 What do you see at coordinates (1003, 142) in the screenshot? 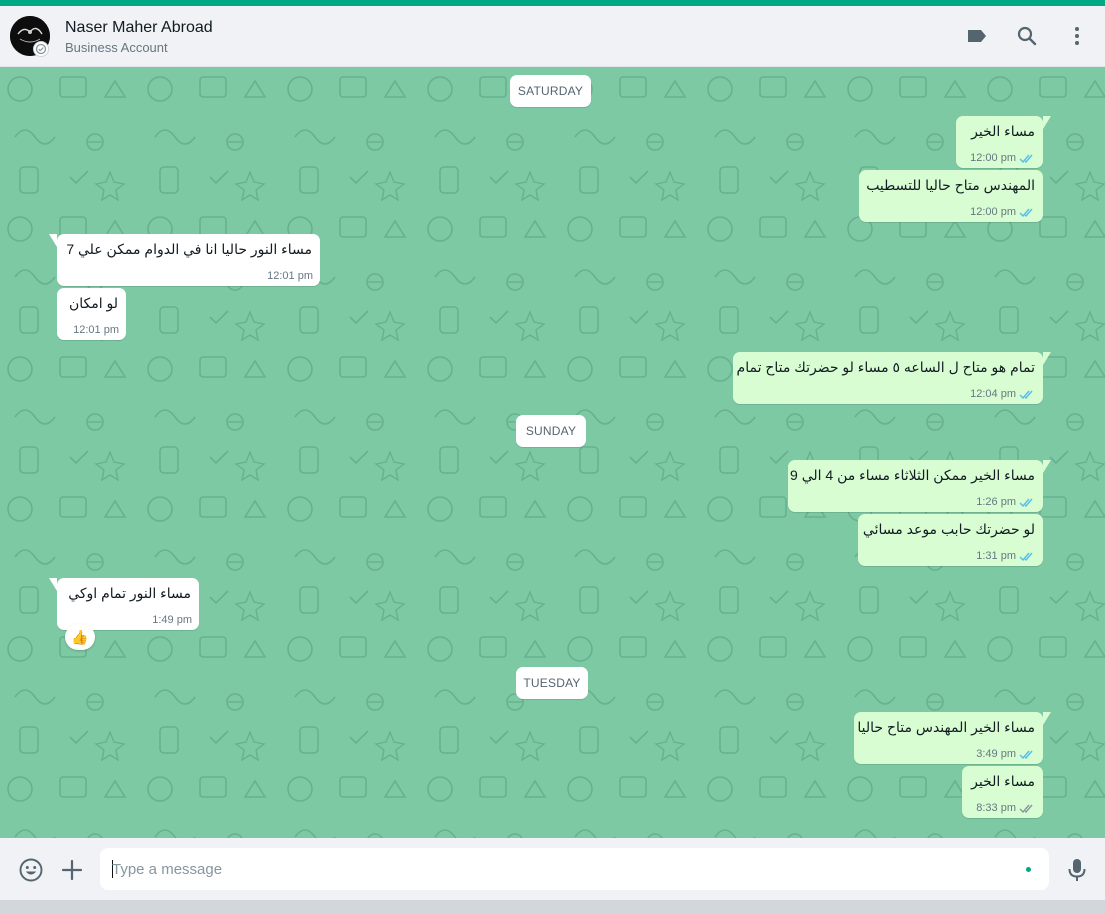
I see `outgoing-message: مساء الخير 12:00 pm` at bounding box center [1003, 142].